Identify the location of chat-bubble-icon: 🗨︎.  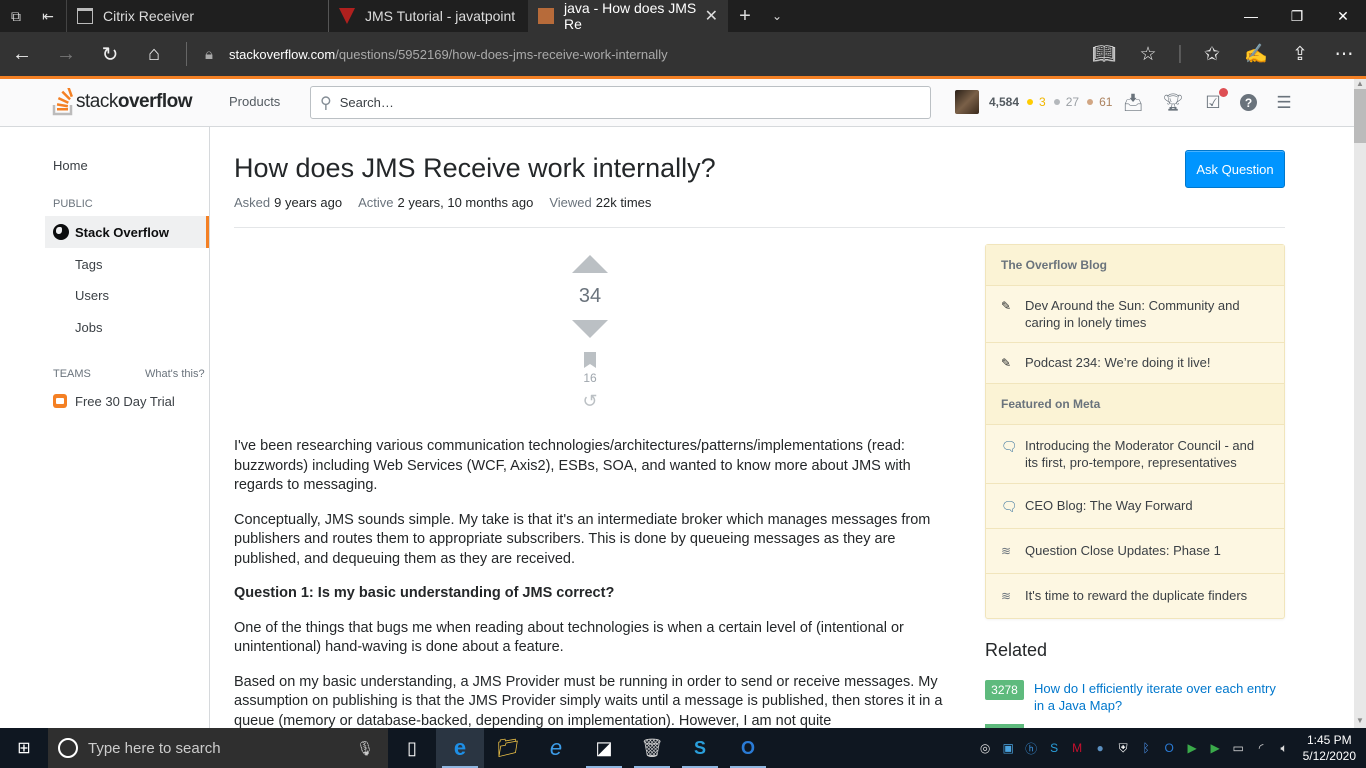
(1009, 446).